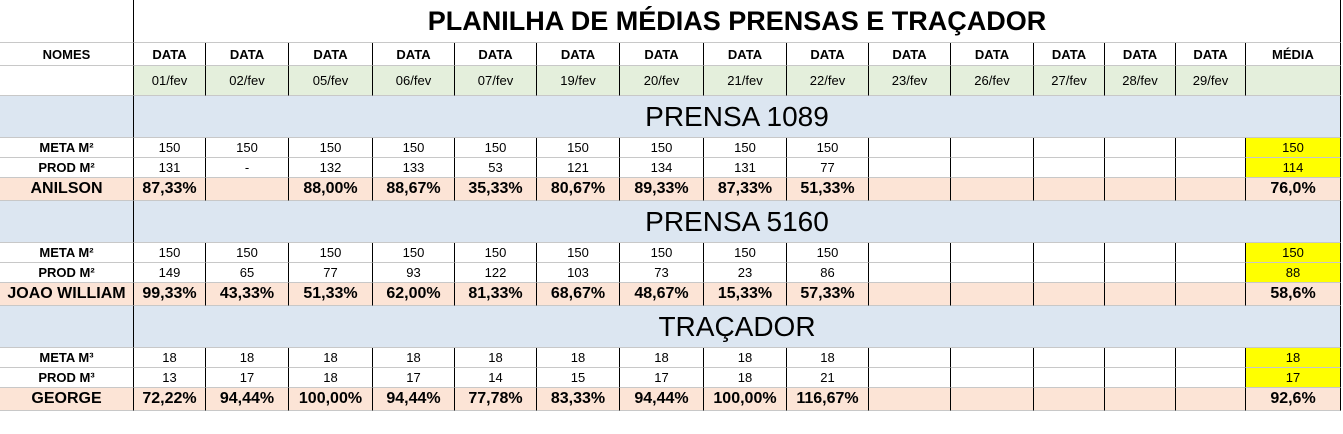 The image size is (1343, 434). I want to click on prod-cell: -, so click(247, 168).